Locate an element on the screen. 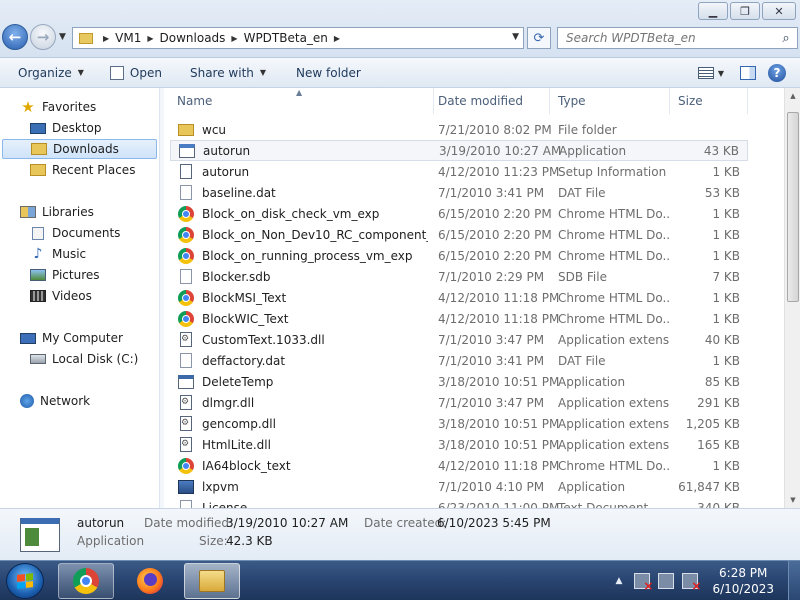 Image resolution: width=800 pixels, height=600 pixels. taskbar-windows-explorer is located at coordinates (212, 581).